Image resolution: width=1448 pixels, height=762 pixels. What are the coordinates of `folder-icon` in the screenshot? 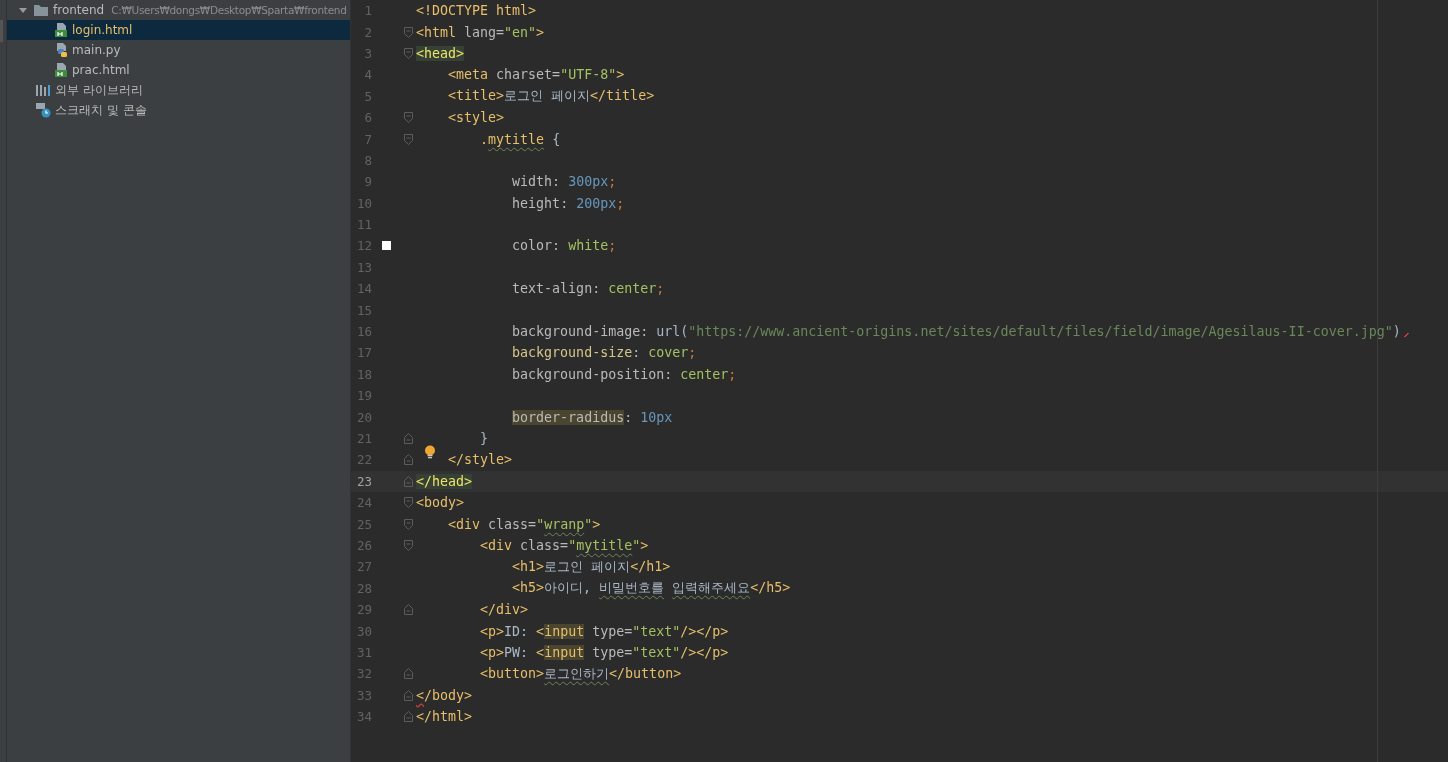 It's located at (41, 10).